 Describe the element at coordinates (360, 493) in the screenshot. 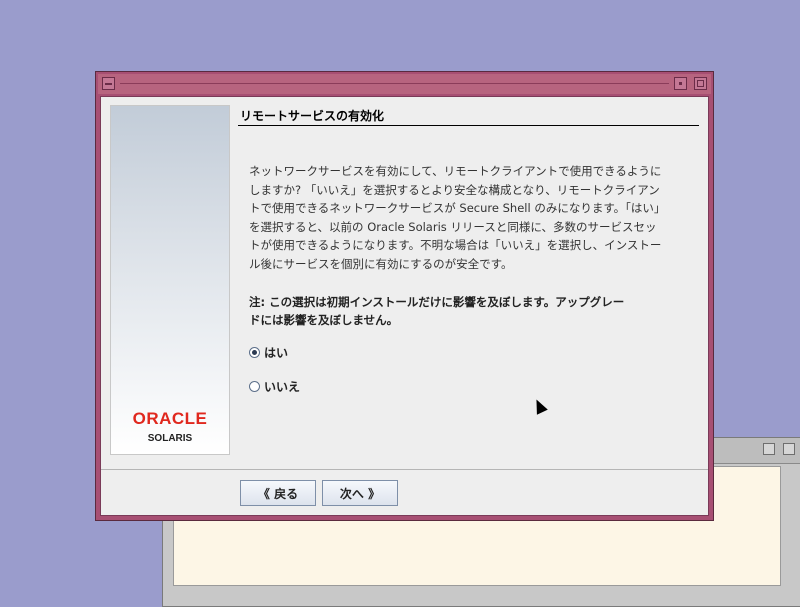

I see `next-button: 次へ 》` at that location.